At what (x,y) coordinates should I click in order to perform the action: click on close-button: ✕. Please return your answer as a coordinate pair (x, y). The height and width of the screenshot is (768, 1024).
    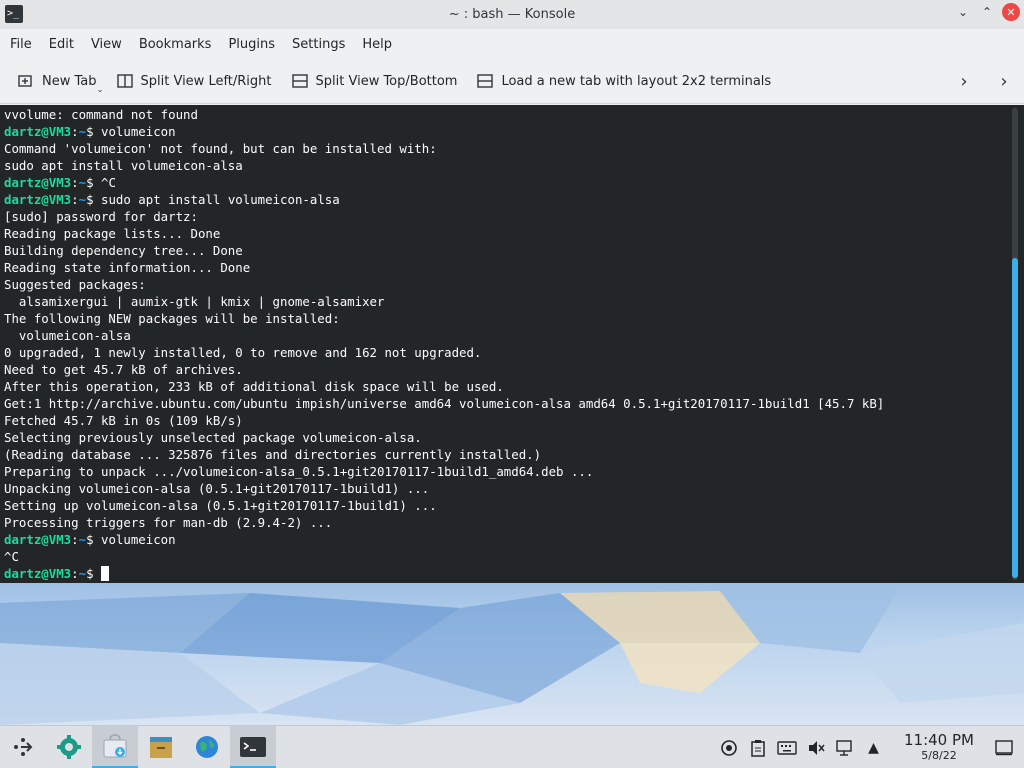
    Looking at the image, I should click on (1011, 12).